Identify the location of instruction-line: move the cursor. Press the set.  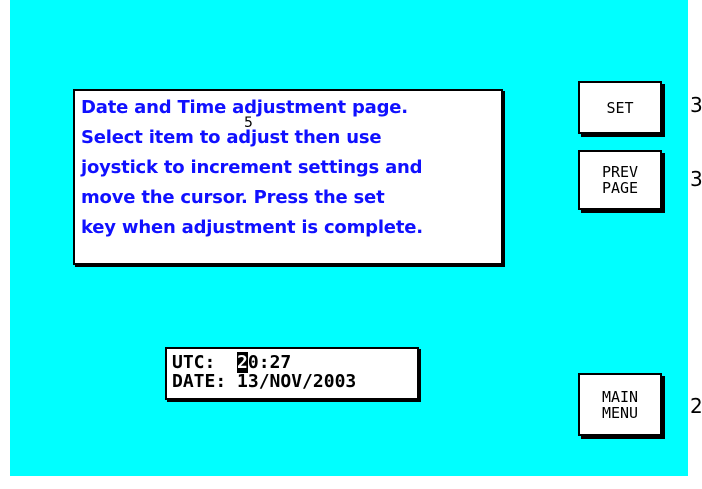
(233, 197).